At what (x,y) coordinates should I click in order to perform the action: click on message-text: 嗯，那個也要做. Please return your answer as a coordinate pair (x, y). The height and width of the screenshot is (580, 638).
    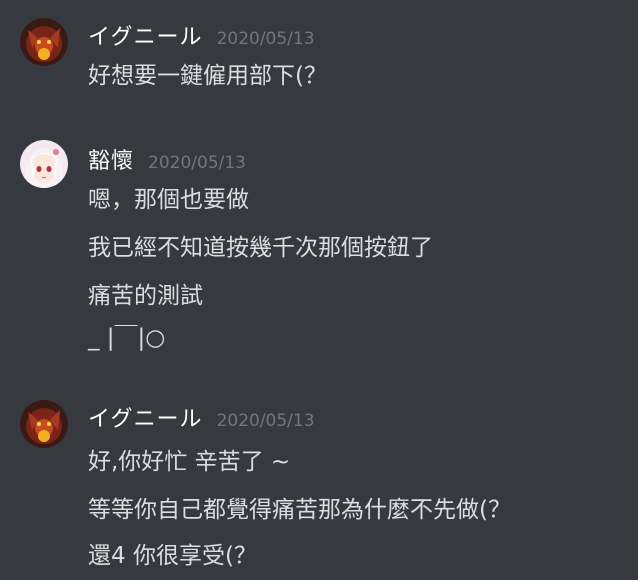
    Looking at the image, I should click on (168, 200).